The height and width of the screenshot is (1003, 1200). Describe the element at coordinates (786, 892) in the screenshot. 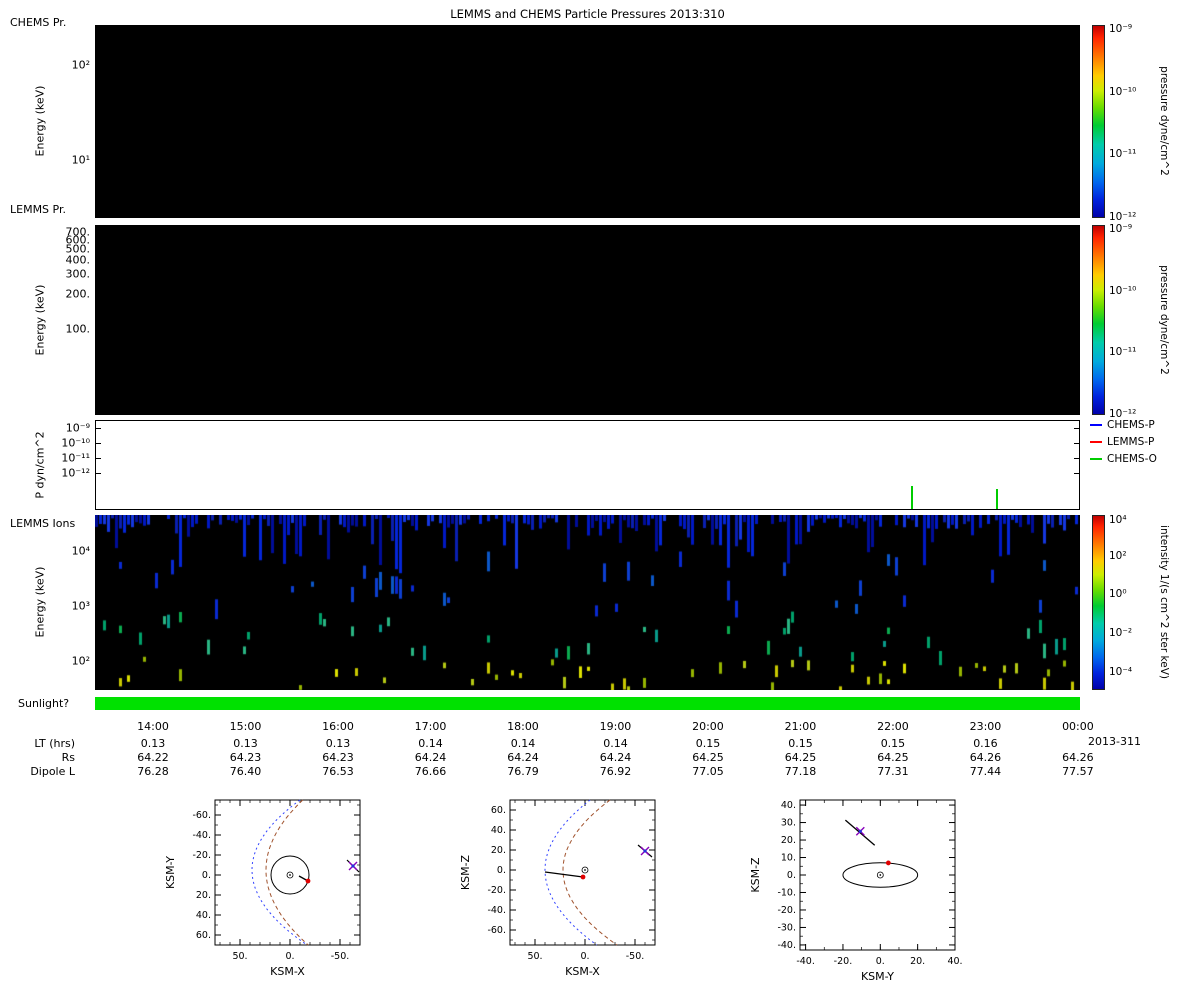

I see `y-tick-label: -10.` at that location.